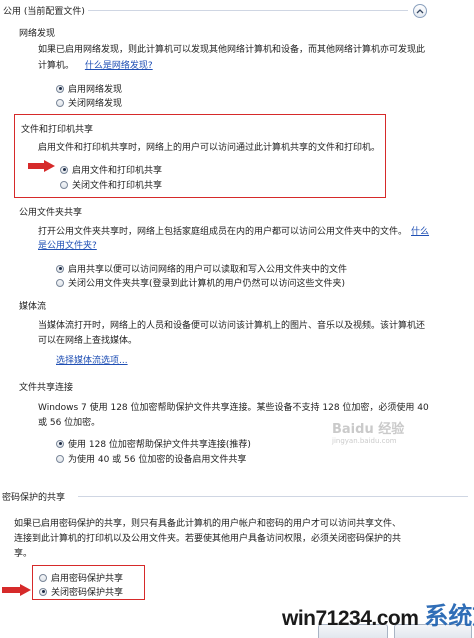 The width and height of the screenshot is (474, 638). I want to click on radio-file-printer-off: 关闭文件和打印机共享, so click(111, 184).